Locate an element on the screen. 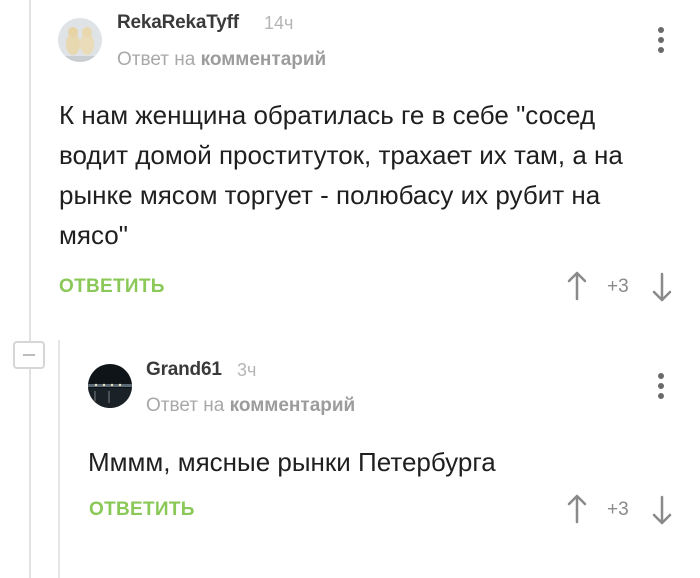 The image size is (700, 578). comment-time: 3ч is located at coordinates (247, 370).